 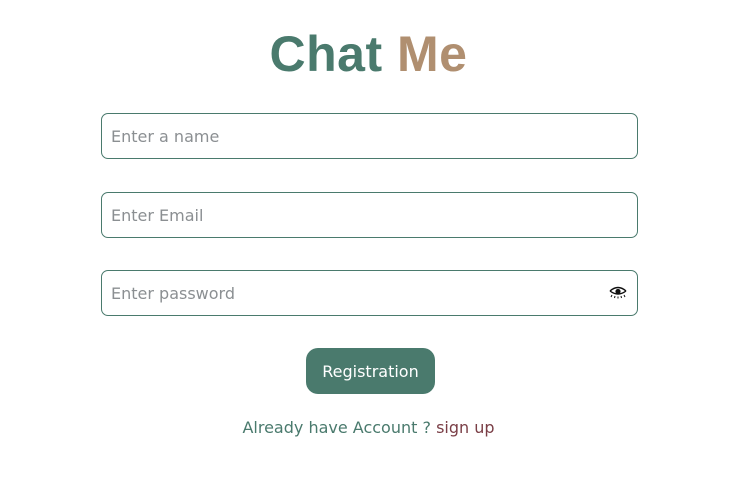 I want to click on app-title-part1: Chat, so click(x=326, y=54).